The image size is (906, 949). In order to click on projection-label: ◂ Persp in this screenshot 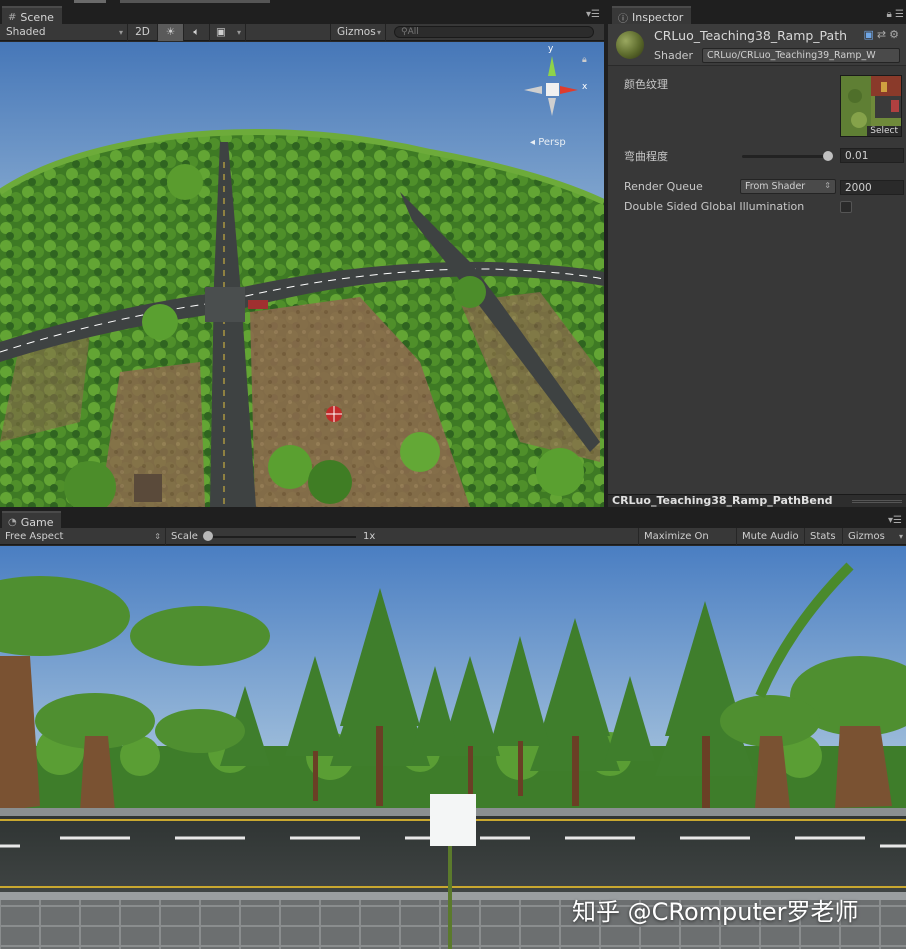, I will do `click(548, 142)`.